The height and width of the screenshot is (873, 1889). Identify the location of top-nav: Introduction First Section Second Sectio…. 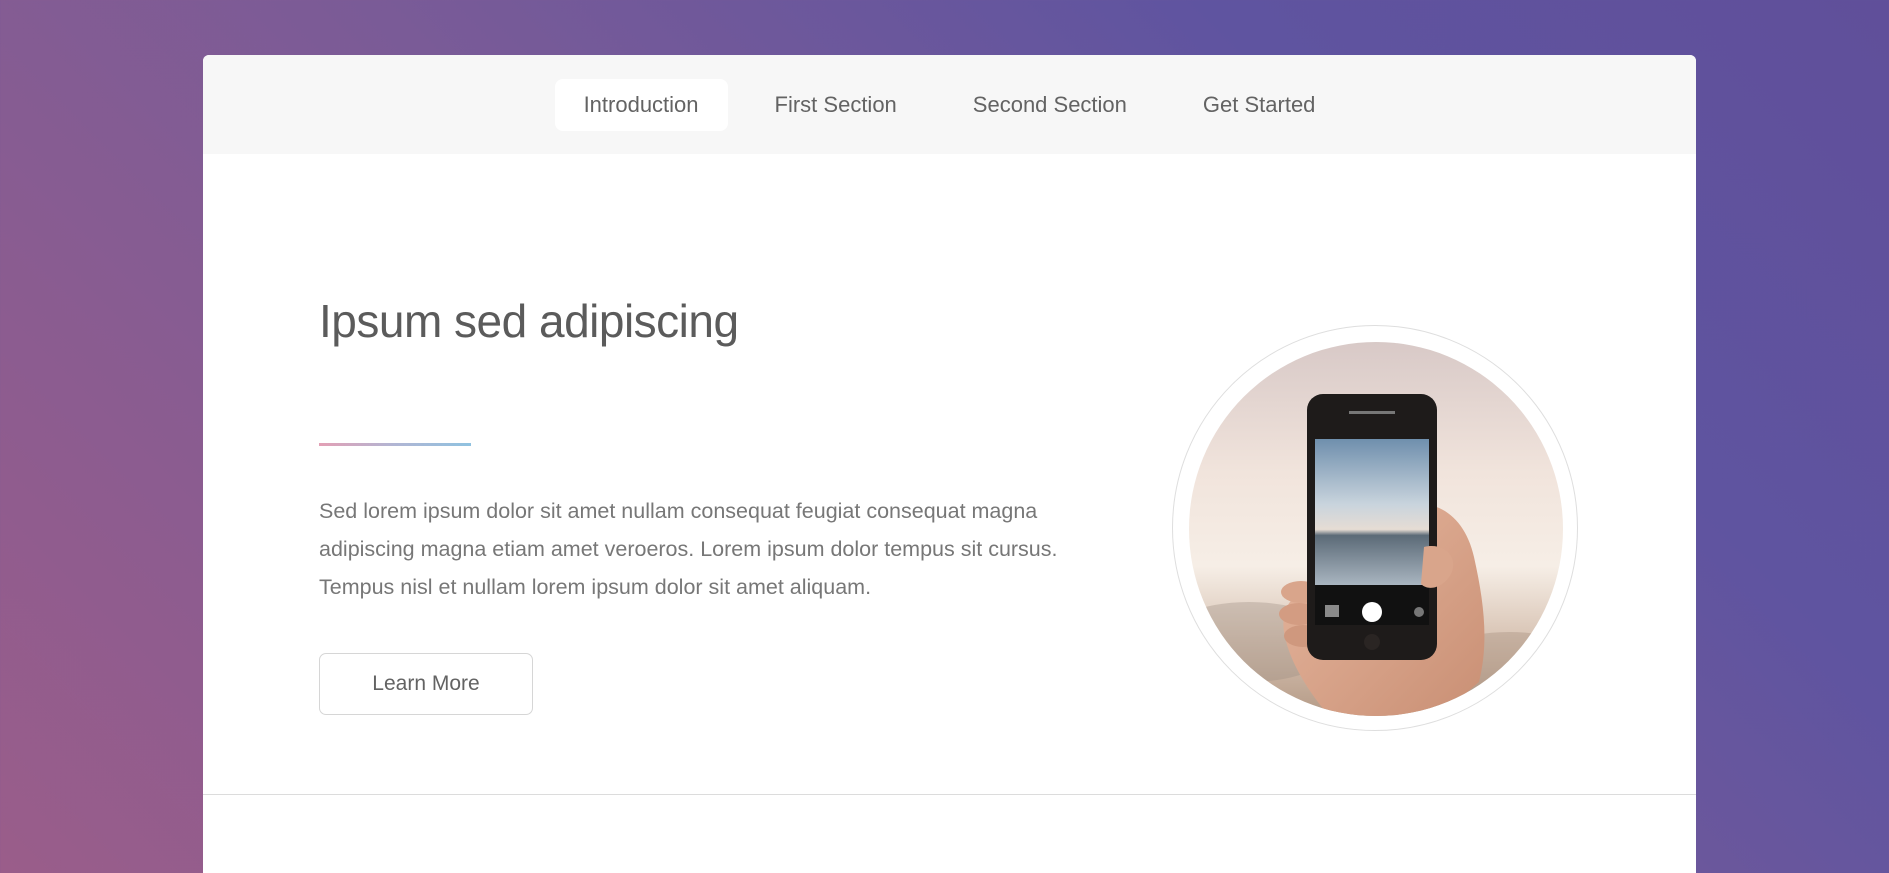
(949, 104).